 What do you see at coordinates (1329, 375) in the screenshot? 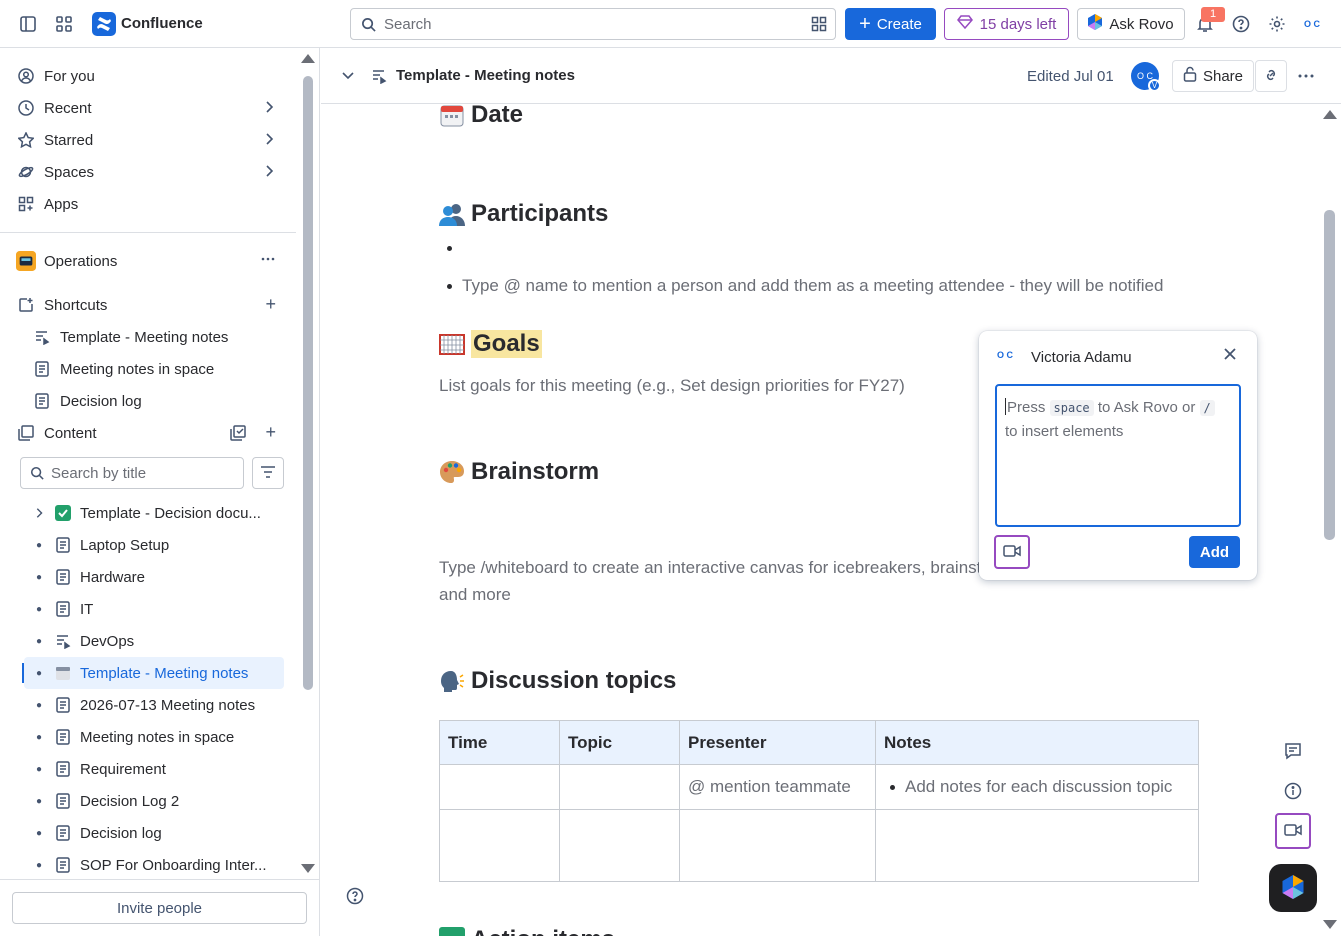
I see `content-scroll-thumb` at bounding box center [1329, 375].